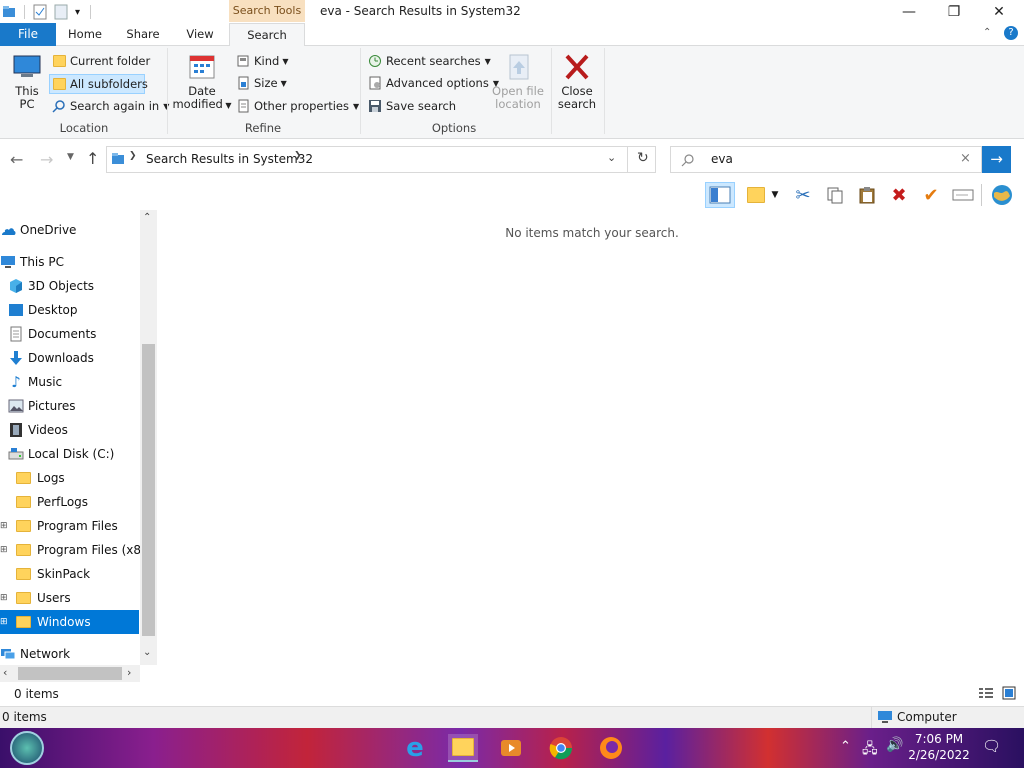 The image size is (1024, 768). Describe the element at coordinates (69, 622) in the screenshot. I see `nav-item-windows: ⊞ Windows` at that location.